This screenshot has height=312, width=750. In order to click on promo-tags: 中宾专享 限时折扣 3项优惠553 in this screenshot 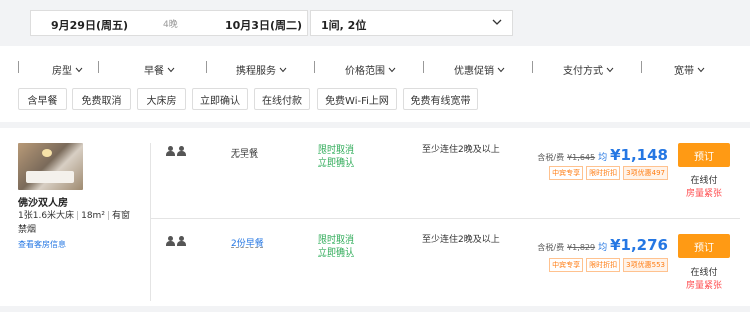, I will do `click(608, 265)`.